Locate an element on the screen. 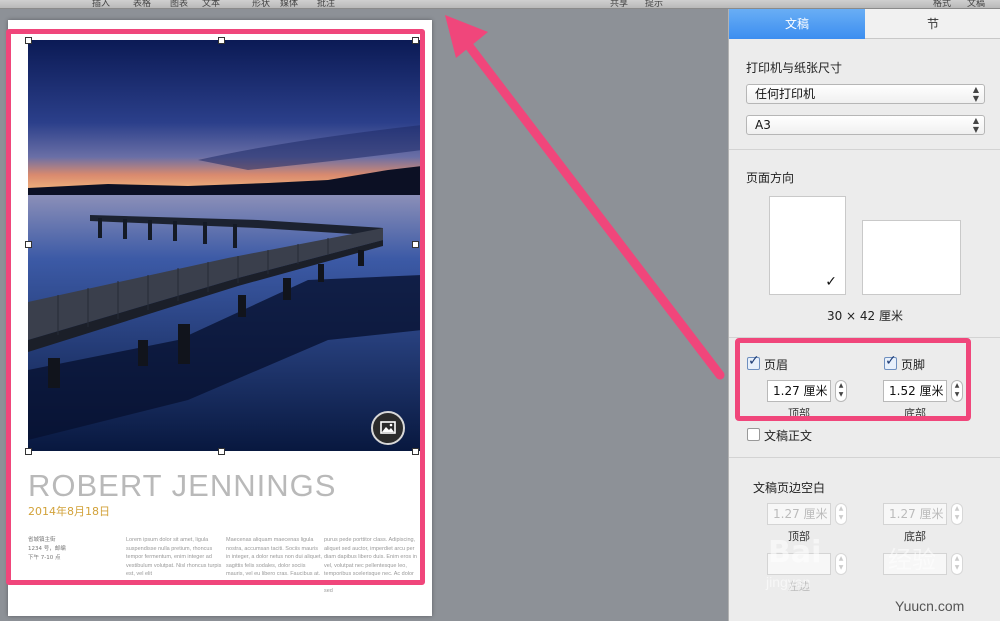 Image resolution: width=1000 pixels, height=621 pixels. inspector-tabs: 文稿 节 is located at coordinates (864, 24).